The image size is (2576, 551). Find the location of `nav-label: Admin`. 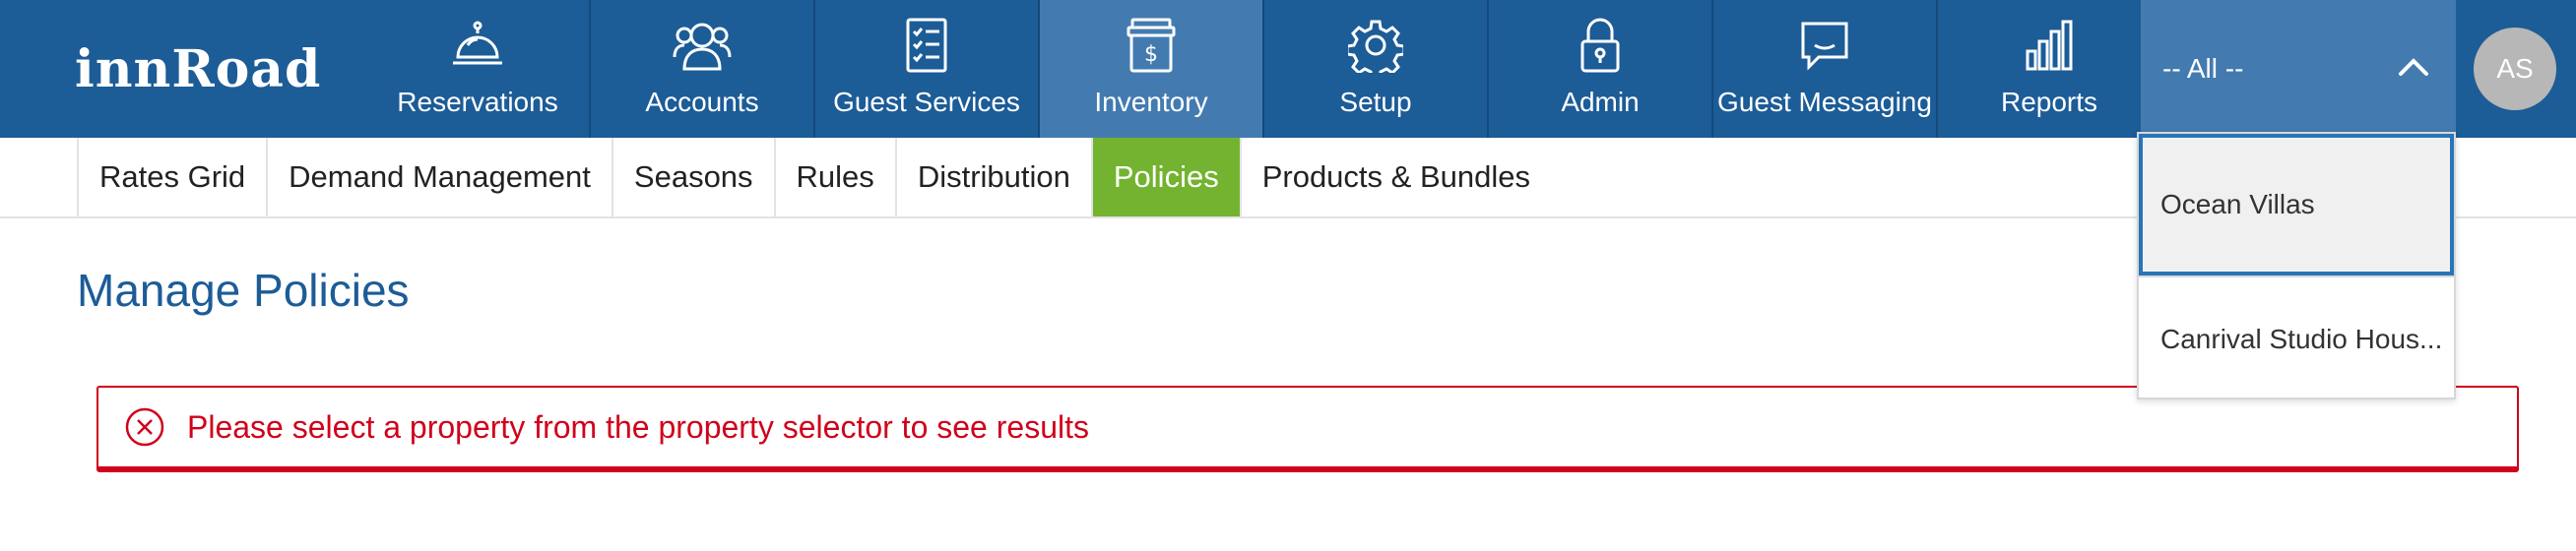

nav-label: Admin is located at coordinates (1600, 102).